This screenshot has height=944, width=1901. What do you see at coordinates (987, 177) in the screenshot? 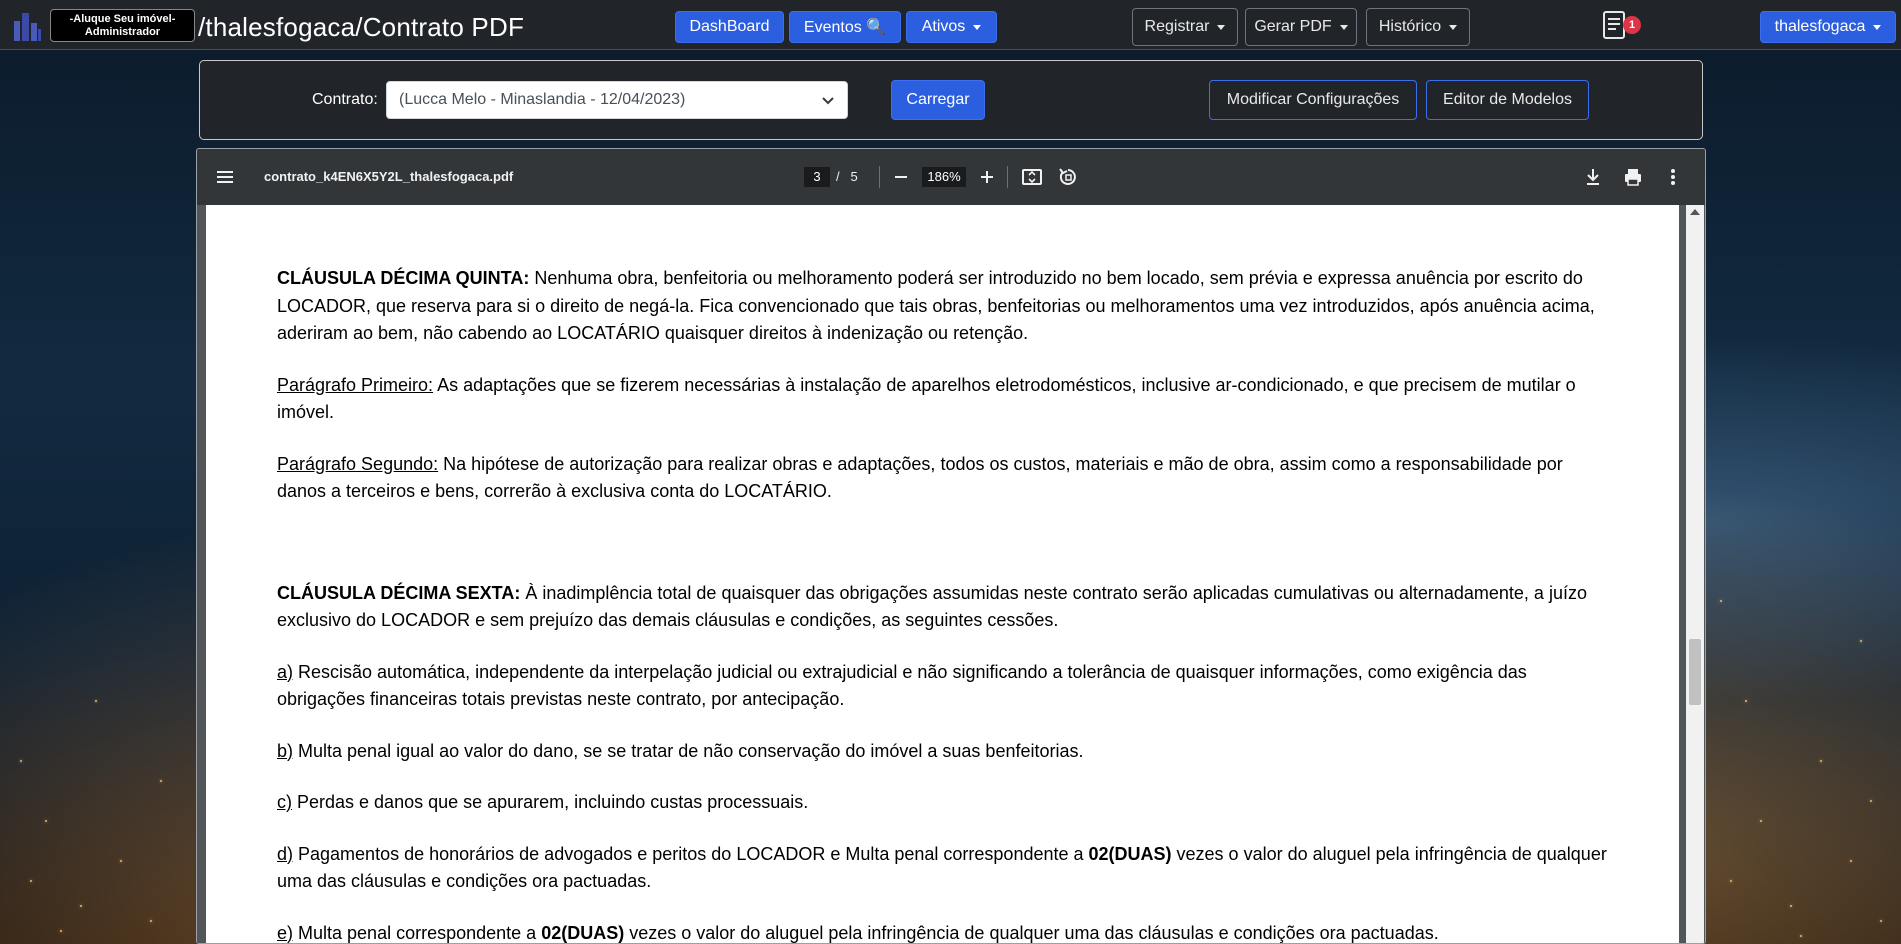
I see `zoom-in-icon` at bounding box center [987, 177].